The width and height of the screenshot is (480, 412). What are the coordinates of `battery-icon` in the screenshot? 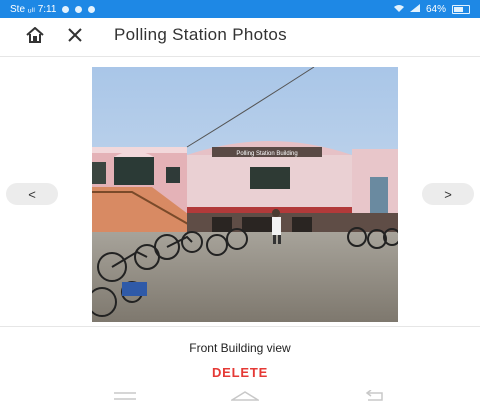 It's located at (461, 9).